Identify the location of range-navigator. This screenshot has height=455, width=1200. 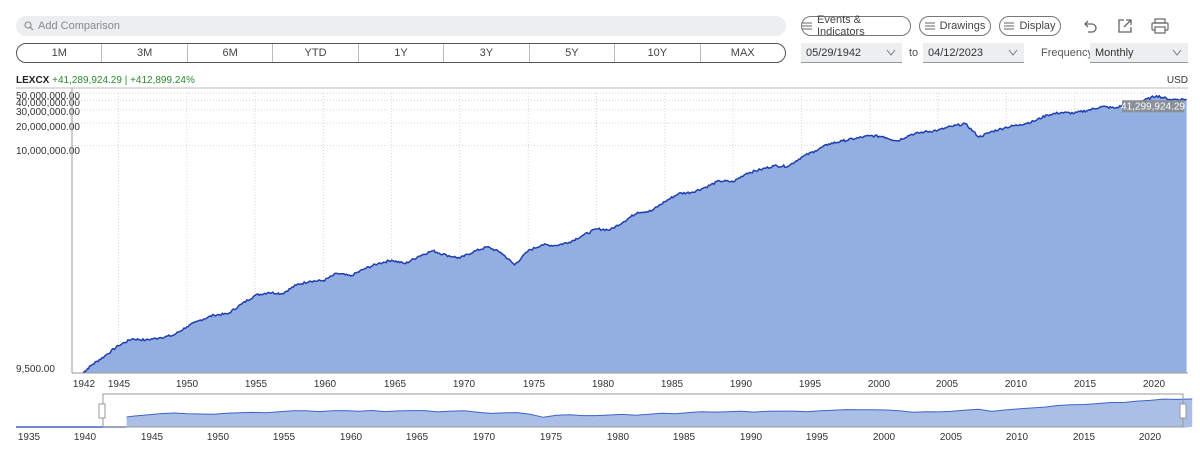
(600, 410).